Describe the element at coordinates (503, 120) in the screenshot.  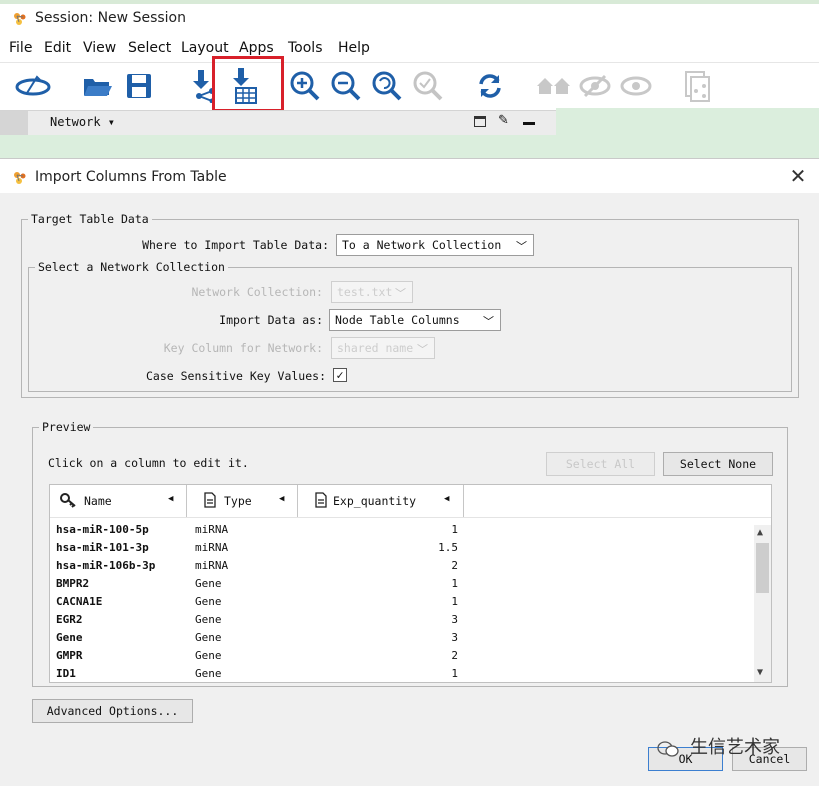
I see `pin-icon: ✎` at that location.